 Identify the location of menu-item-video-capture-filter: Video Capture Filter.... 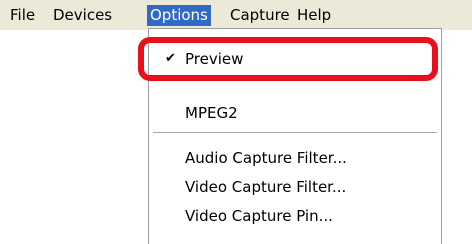
(295, 187).